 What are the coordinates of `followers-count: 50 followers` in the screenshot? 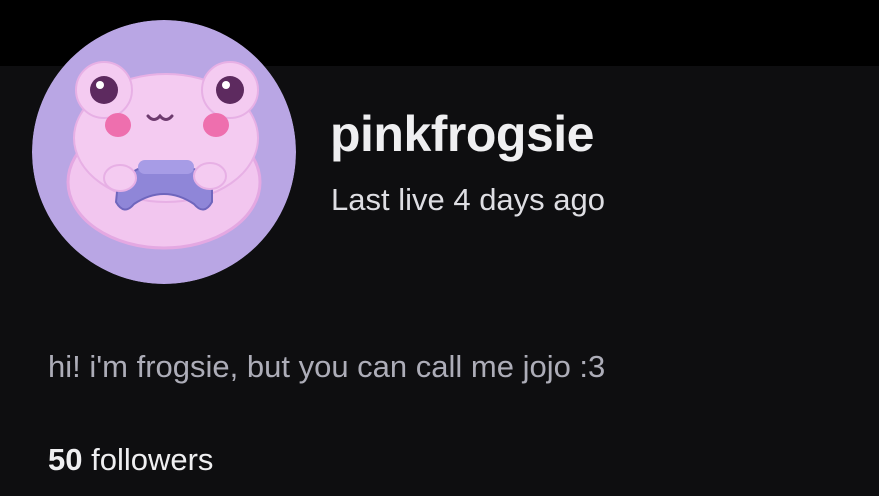 It's located at (130, 460).